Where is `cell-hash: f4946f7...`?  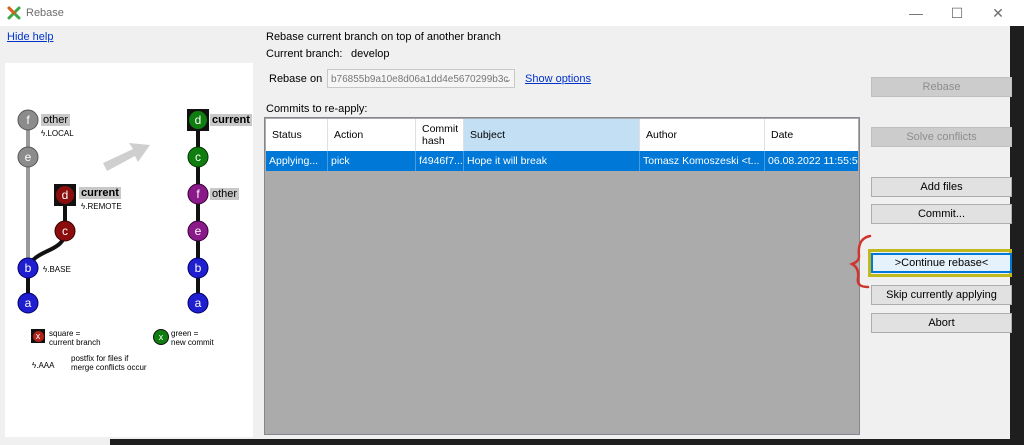 cell-hash: f4946f7... is located at coordinates (440, 161).